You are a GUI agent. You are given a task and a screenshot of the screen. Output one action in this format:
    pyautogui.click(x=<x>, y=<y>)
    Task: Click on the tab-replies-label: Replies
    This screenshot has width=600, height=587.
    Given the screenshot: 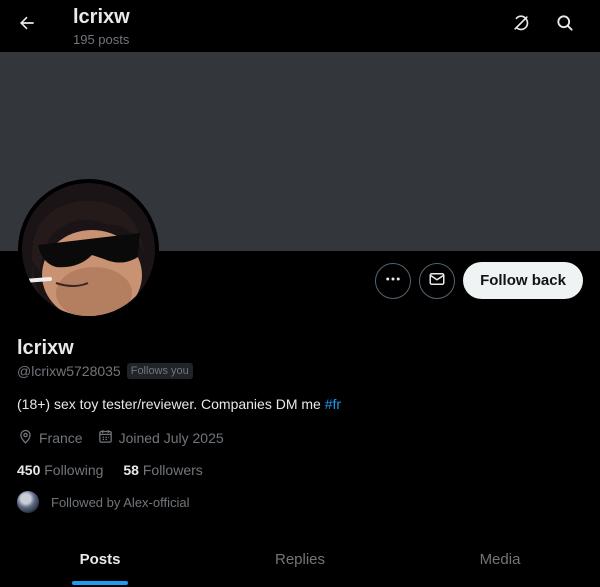 What is the action you would take?
    pyautogui.click(x=300, y=559)
    